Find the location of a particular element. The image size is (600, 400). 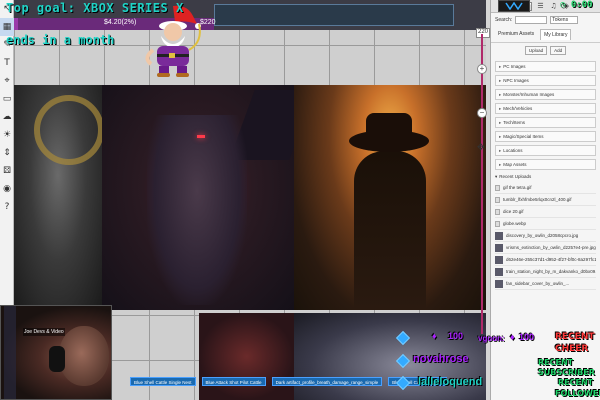

webcam-caption: Joe Devs & Video is located at coordinates (44, 332).